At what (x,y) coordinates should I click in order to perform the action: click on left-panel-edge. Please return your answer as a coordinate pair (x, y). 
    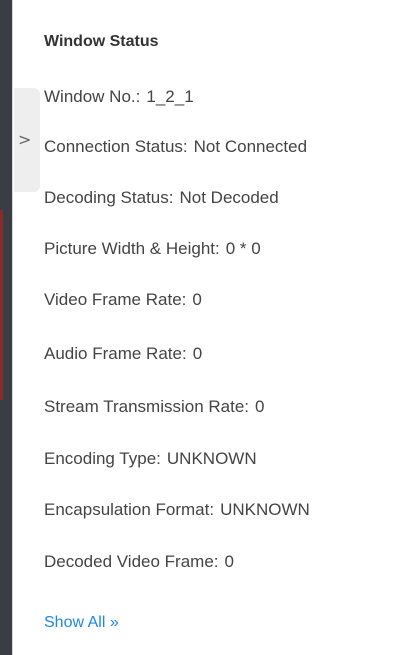
    Looking at the image, I should click on (6, 327).